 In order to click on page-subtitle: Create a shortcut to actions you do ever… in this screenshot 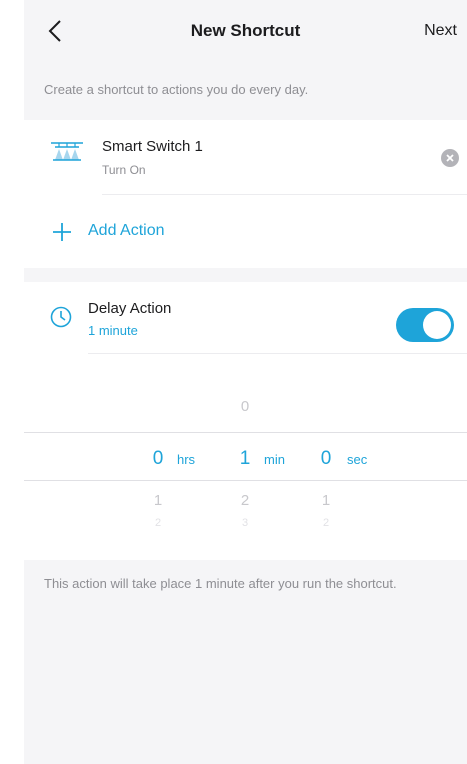, I will do `click(176, 89)`.